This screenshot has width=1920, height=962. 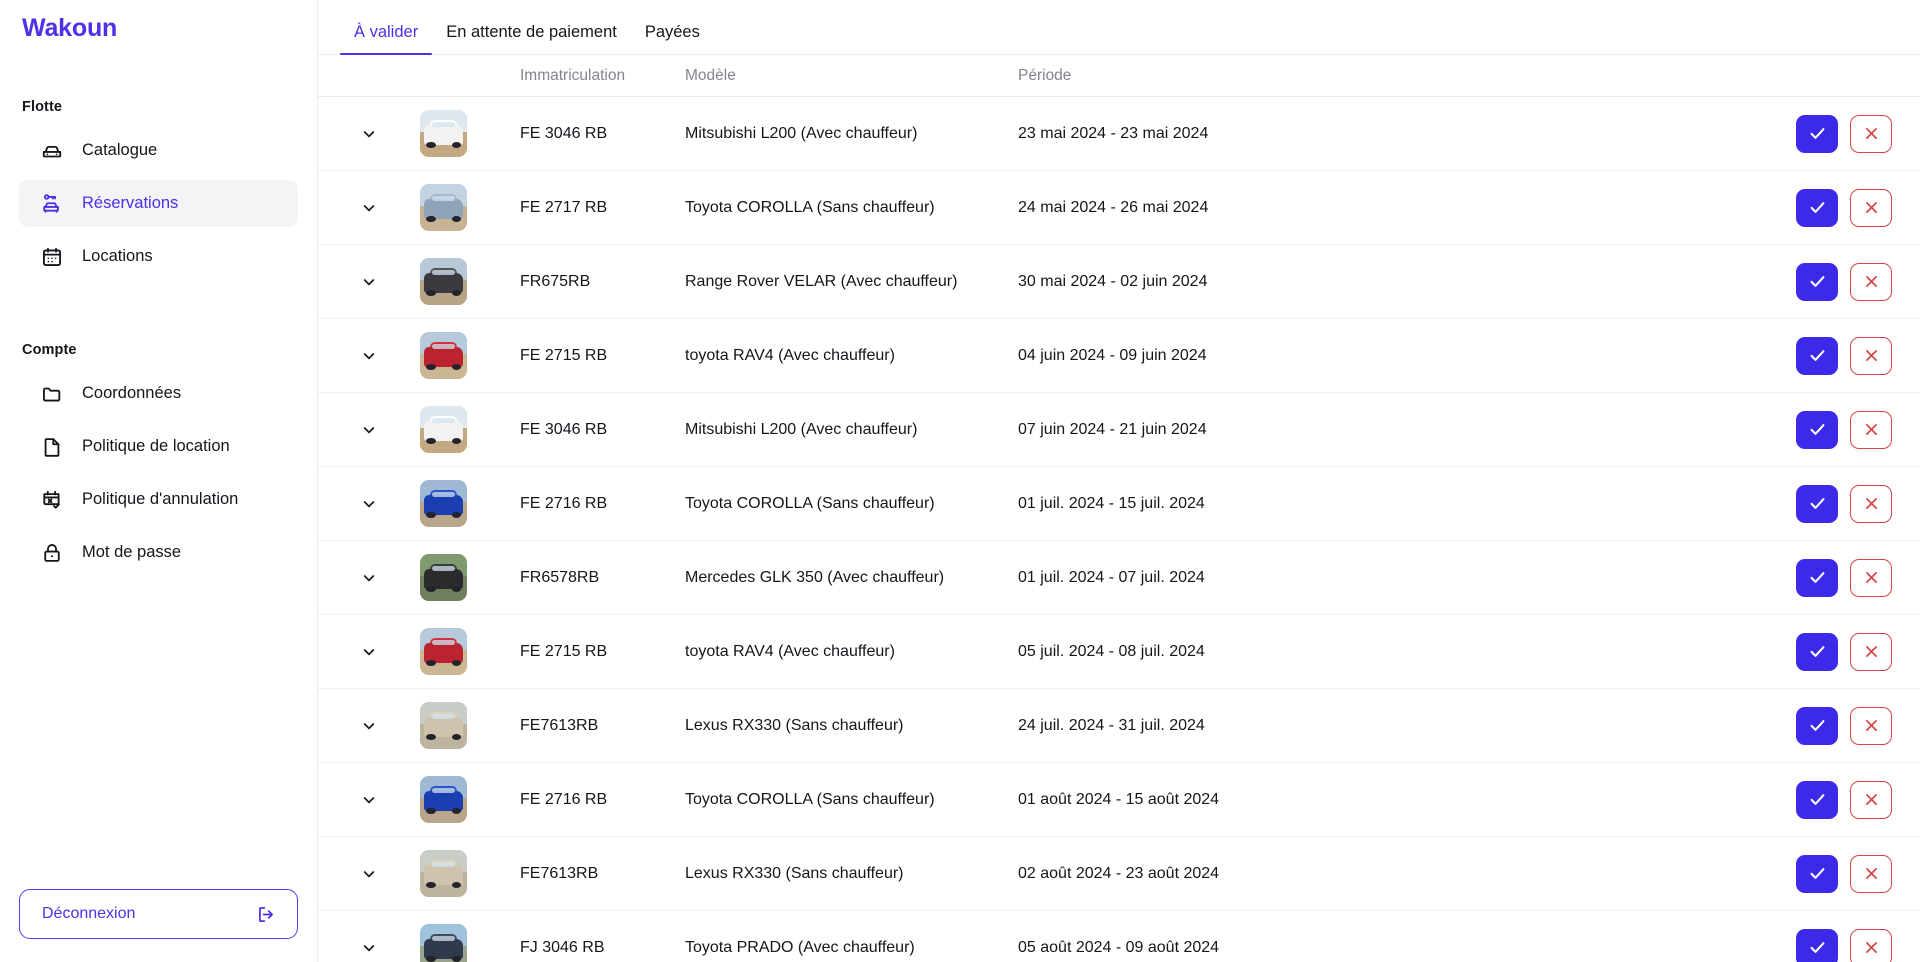 I want to click on sidebar-item-label: Politique de location, so click(x=156, y=446).